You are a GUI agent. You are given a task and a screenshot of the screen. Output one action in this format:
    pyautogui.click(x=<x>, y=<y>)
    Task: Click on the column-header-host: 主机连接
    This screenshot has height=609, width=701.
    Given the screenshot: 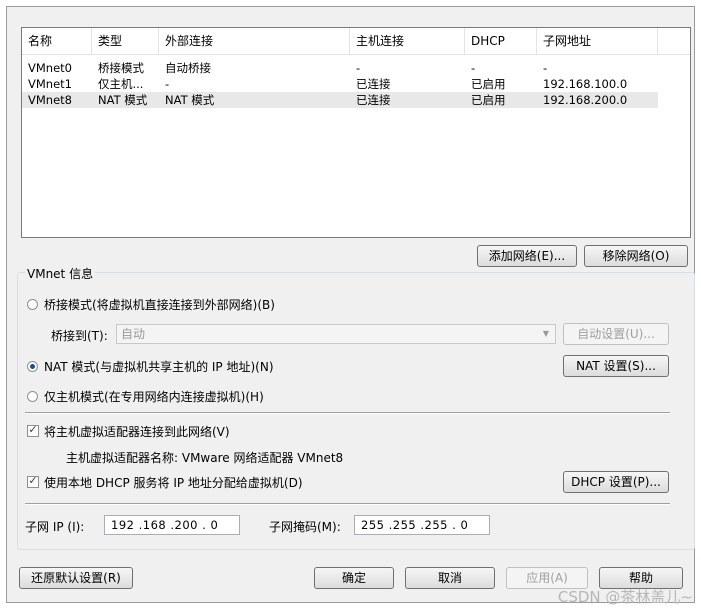 What is the action you would take?
    pyautogui.click(x=407, y=41)
    